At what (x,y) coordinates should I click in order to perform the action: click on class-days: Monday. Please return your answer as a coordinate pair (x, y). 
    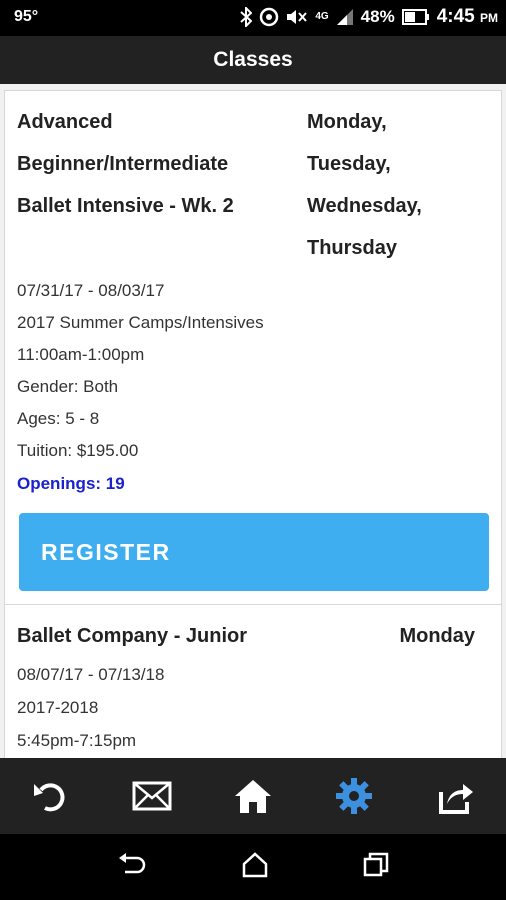
    Looking at the image, I should click on (437, 636).